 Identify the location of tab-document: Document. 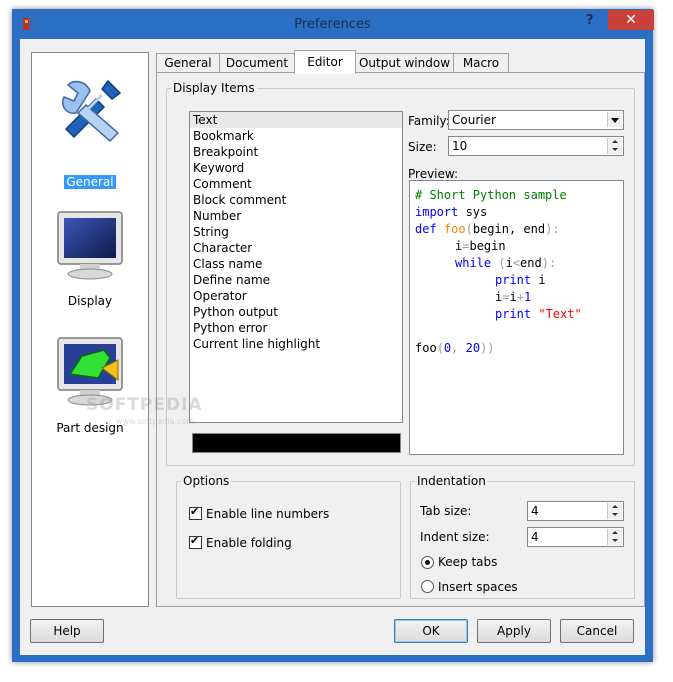
(257, 63).